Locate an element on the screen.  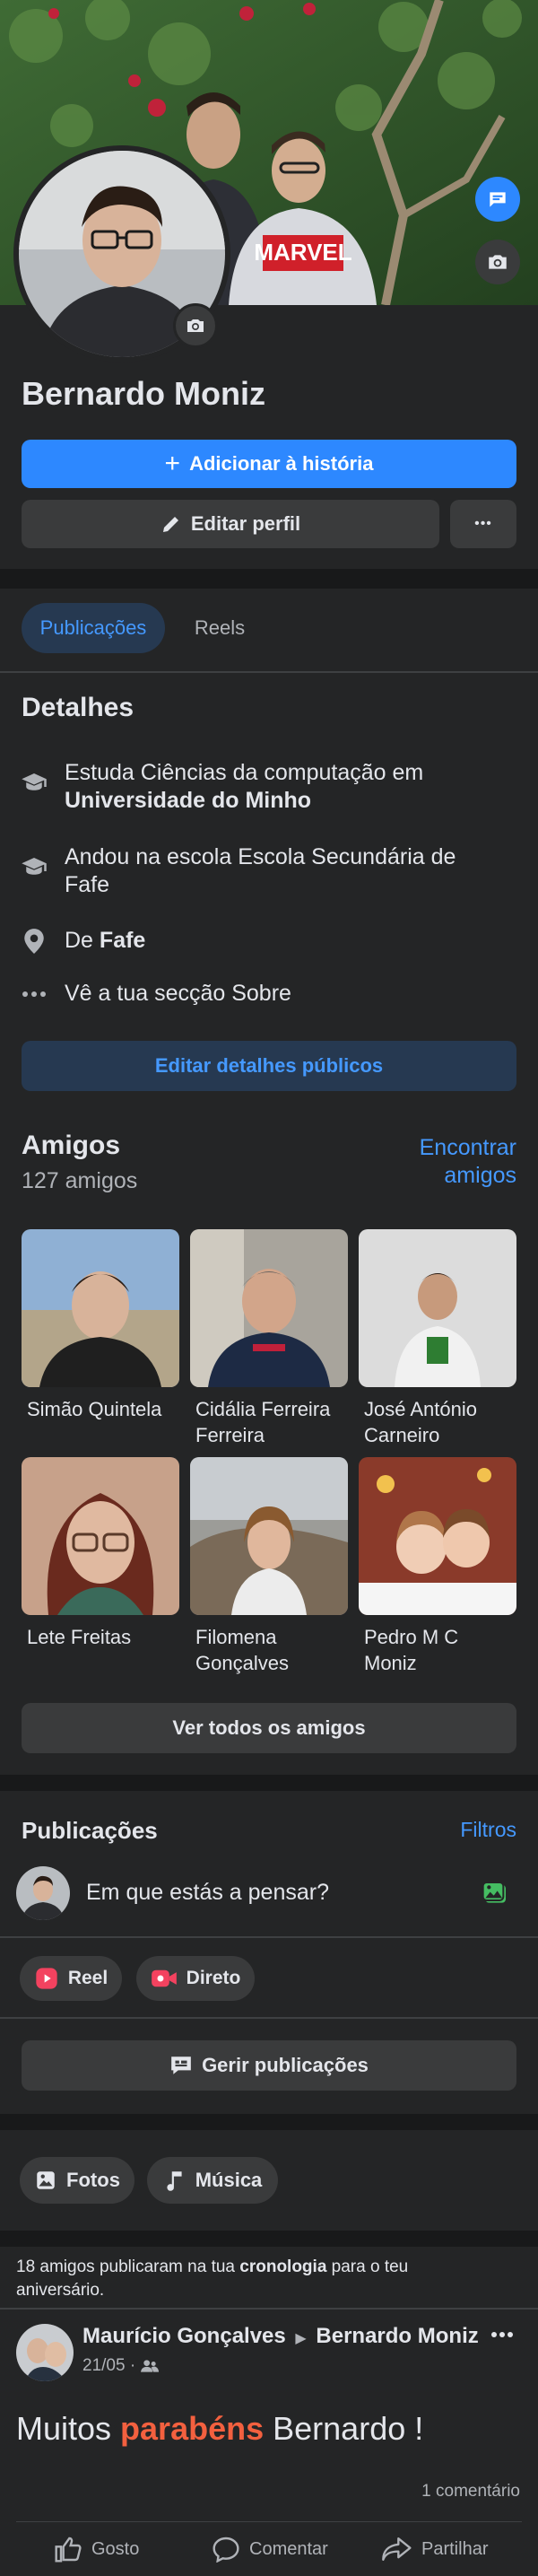
live-label: Direto is located at coordinates (213, 1978).